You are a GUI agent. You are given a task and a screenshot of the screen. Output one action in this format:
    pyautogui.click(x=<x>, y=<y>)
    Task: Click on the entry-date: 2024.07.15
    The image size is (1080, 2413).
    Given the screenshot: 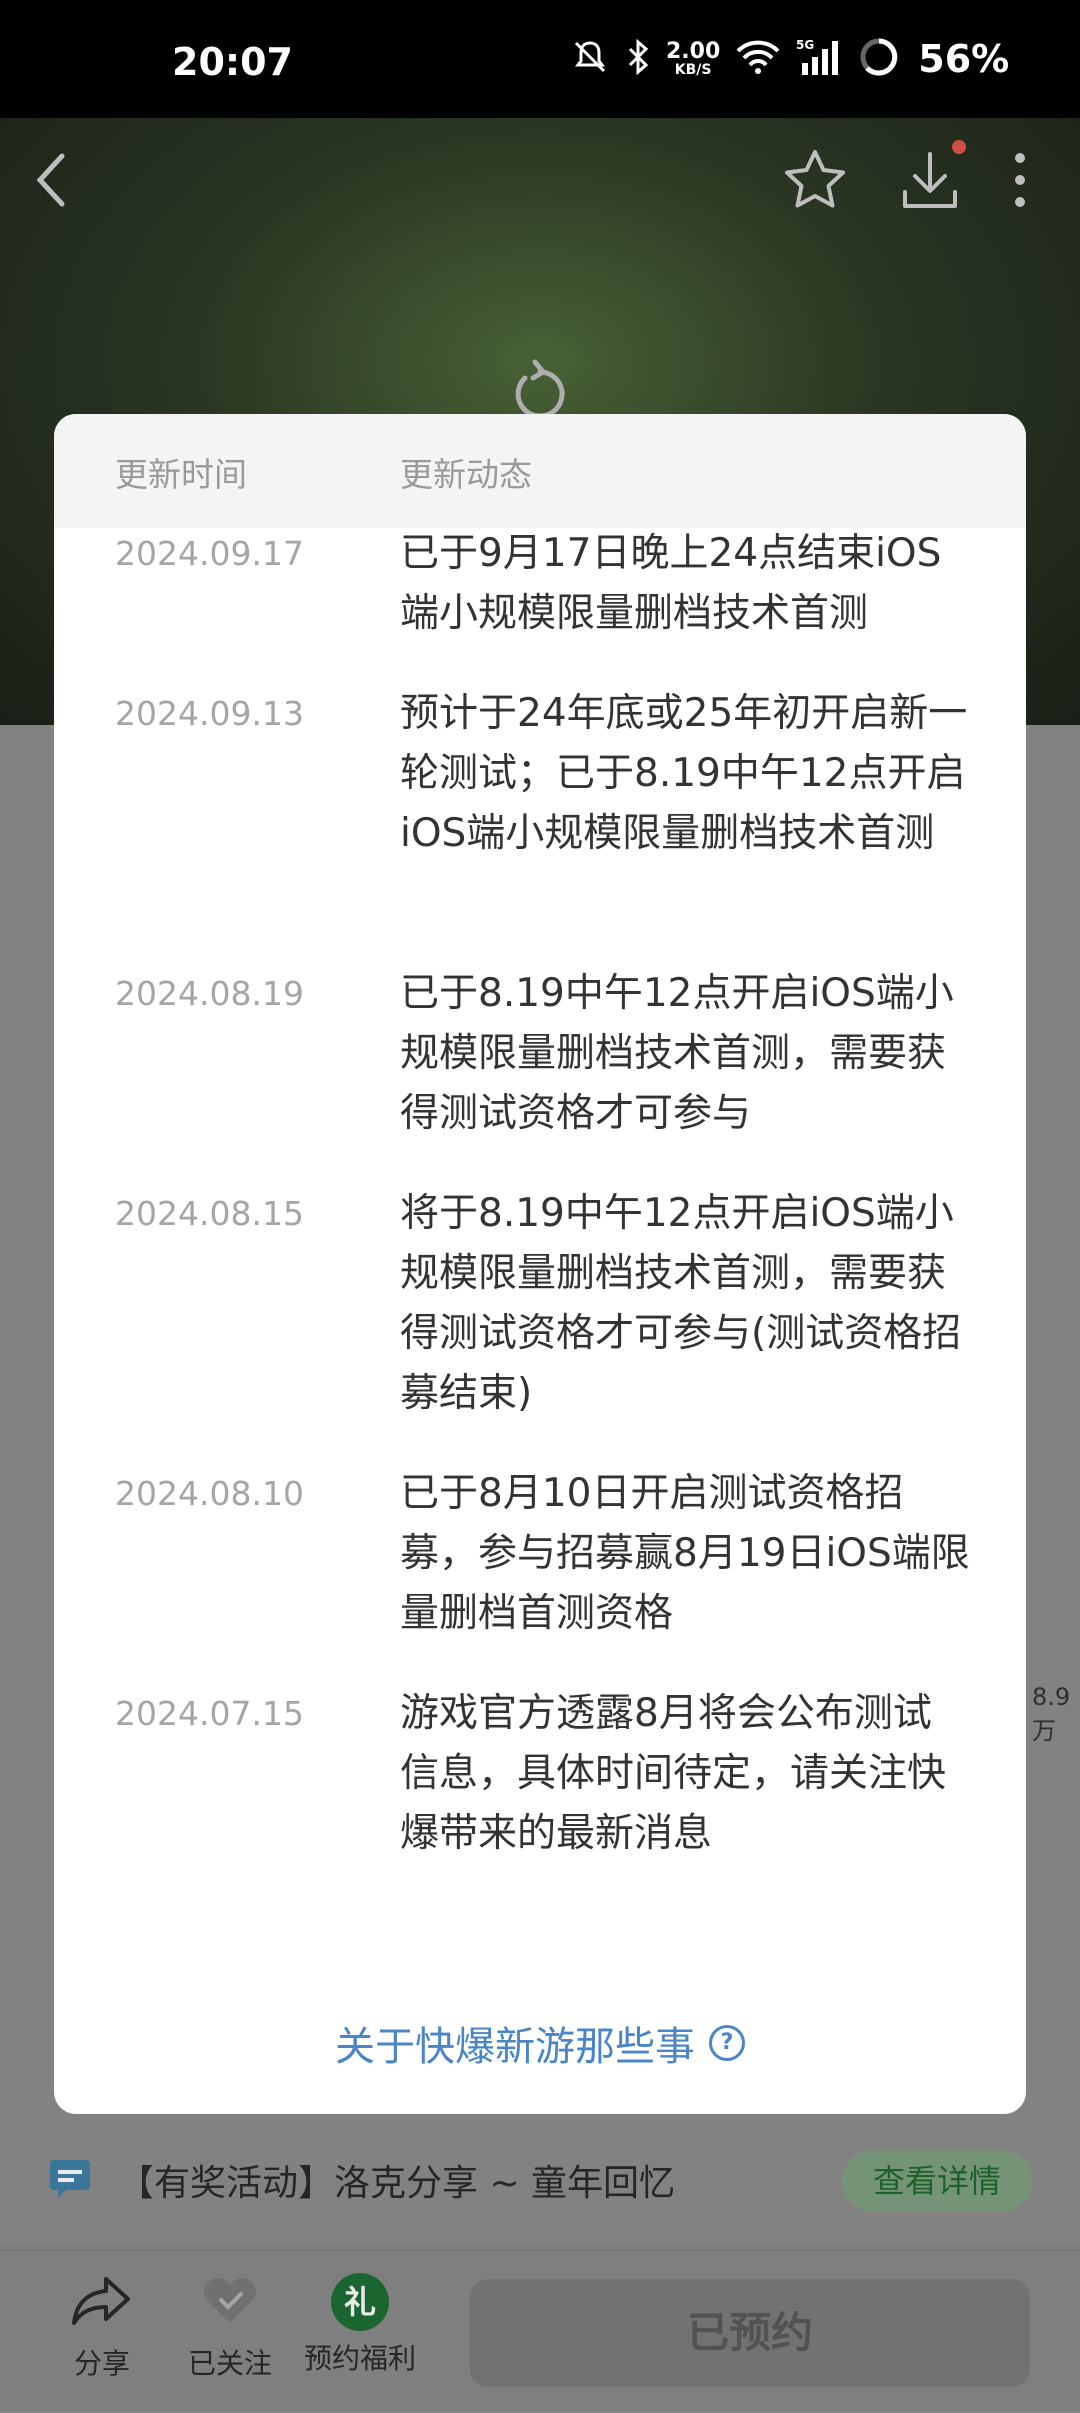 What is the action you would take?
    pyautogui.click(x=209, y=1713)
    